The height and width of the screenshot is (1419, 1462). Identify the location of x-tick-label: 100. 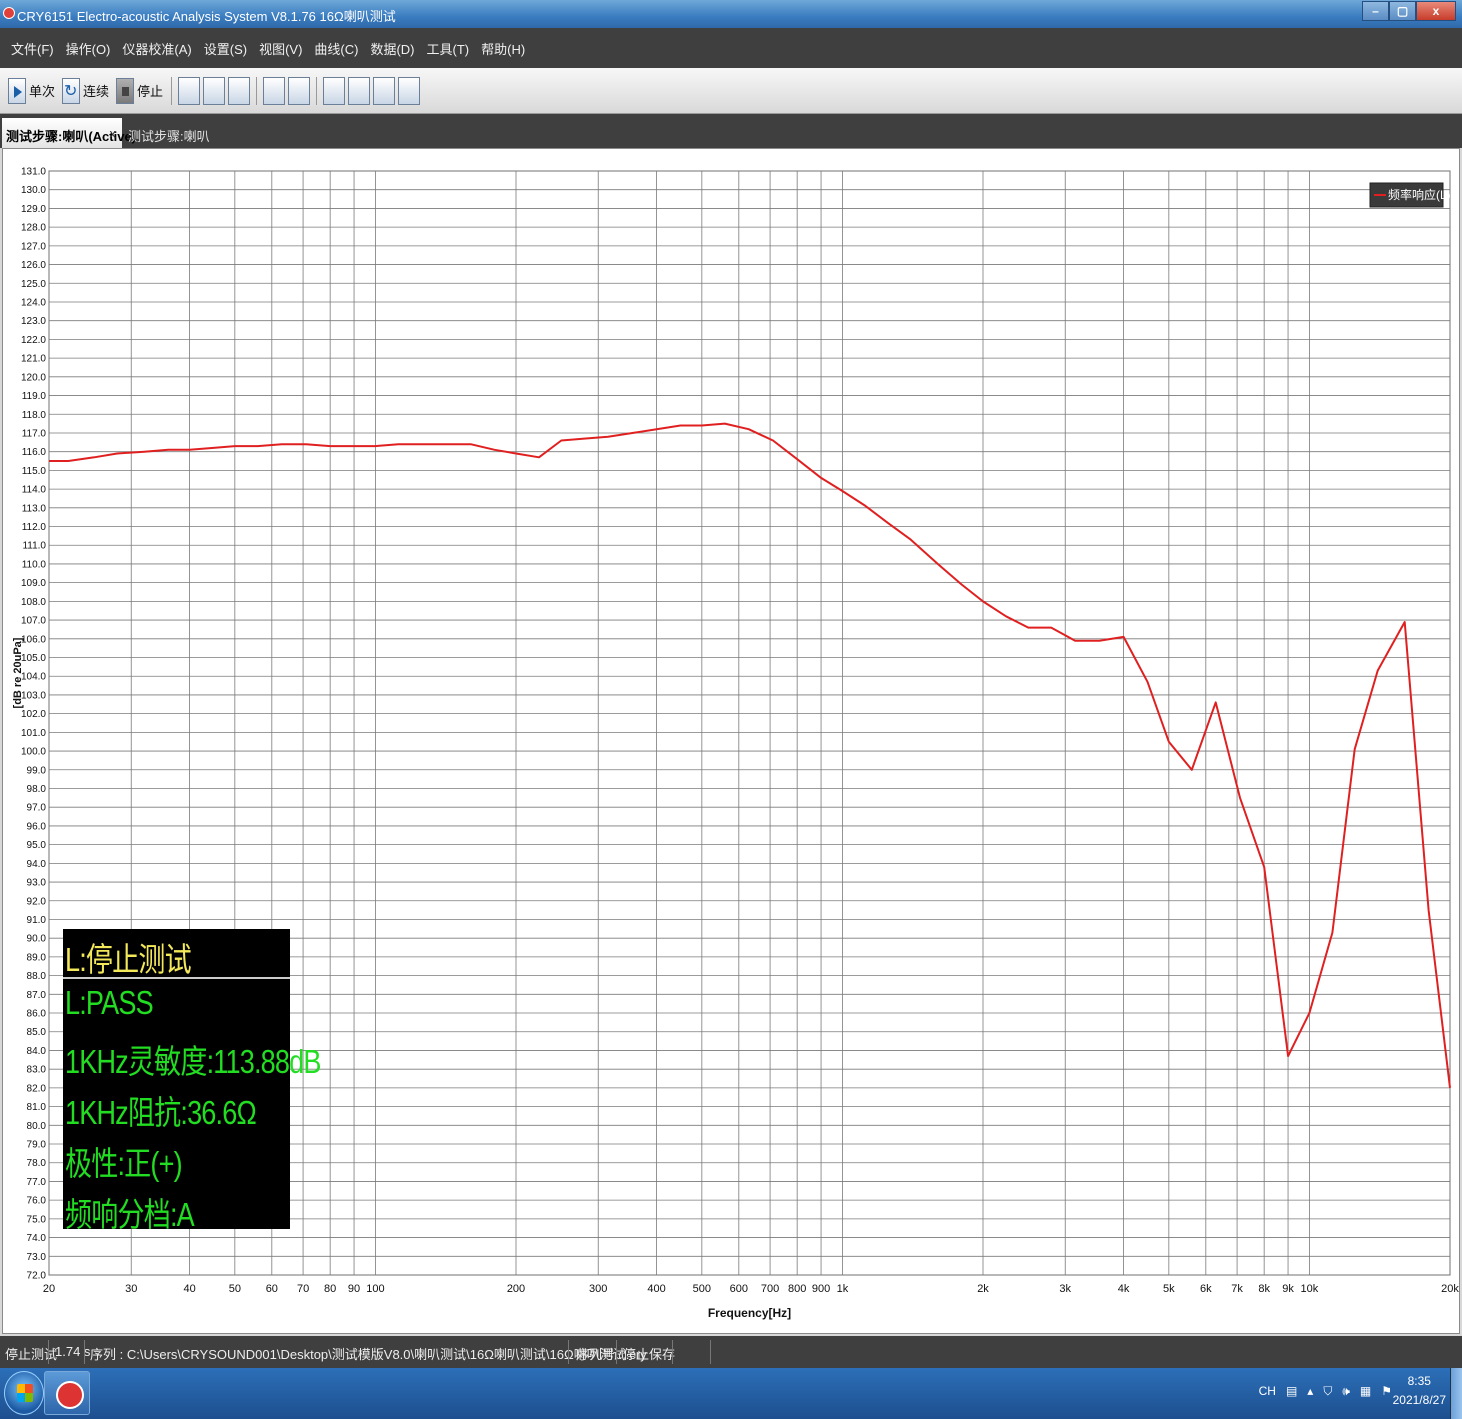
(375, 1289).